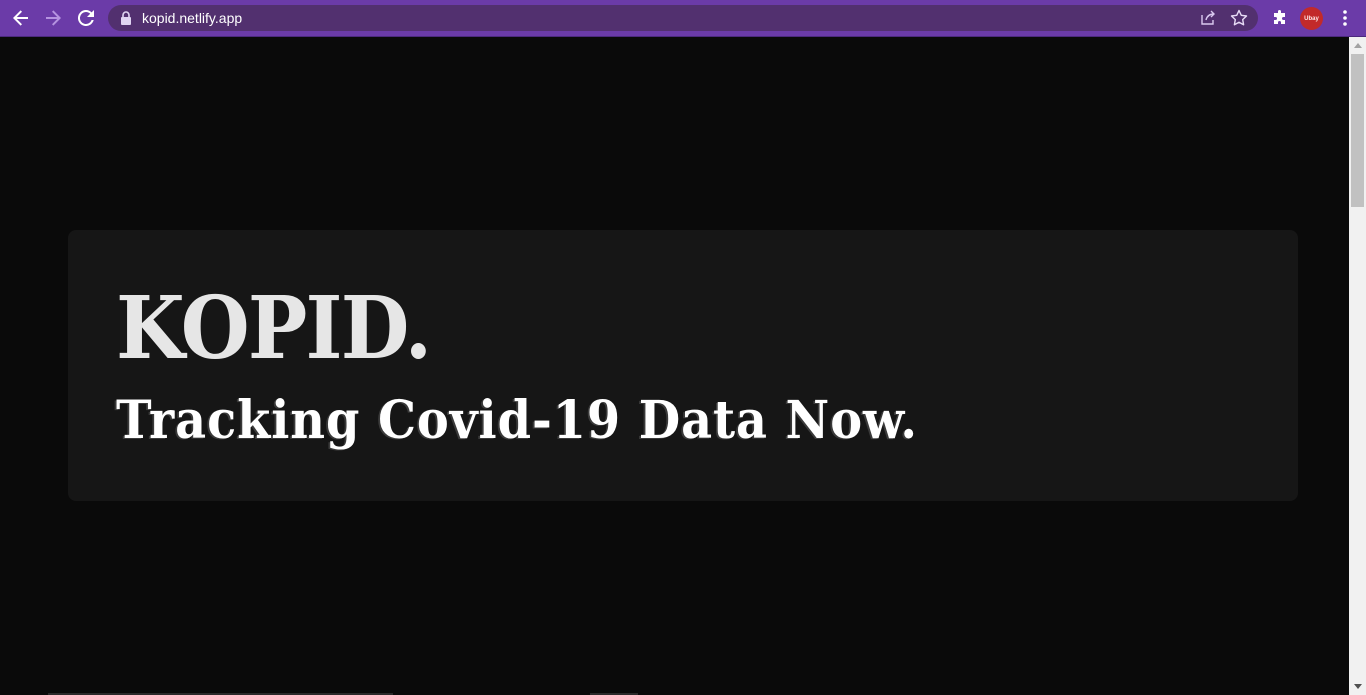  I want to click on profile-avatar-button: Ubay, so click(1311, 18).